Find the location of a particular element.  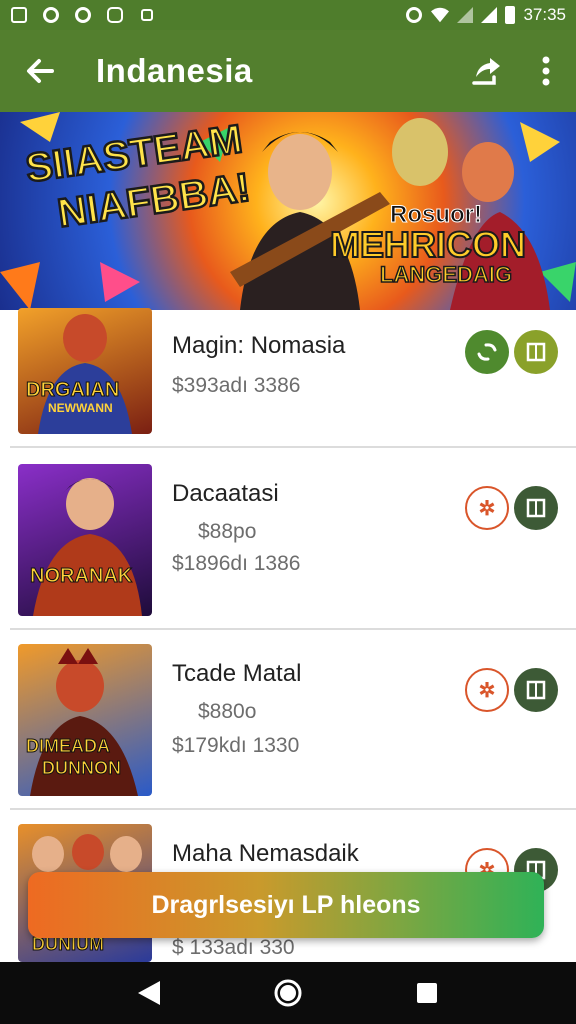

item-title: Magin: Nomasia is located at coordinates (259, 345).